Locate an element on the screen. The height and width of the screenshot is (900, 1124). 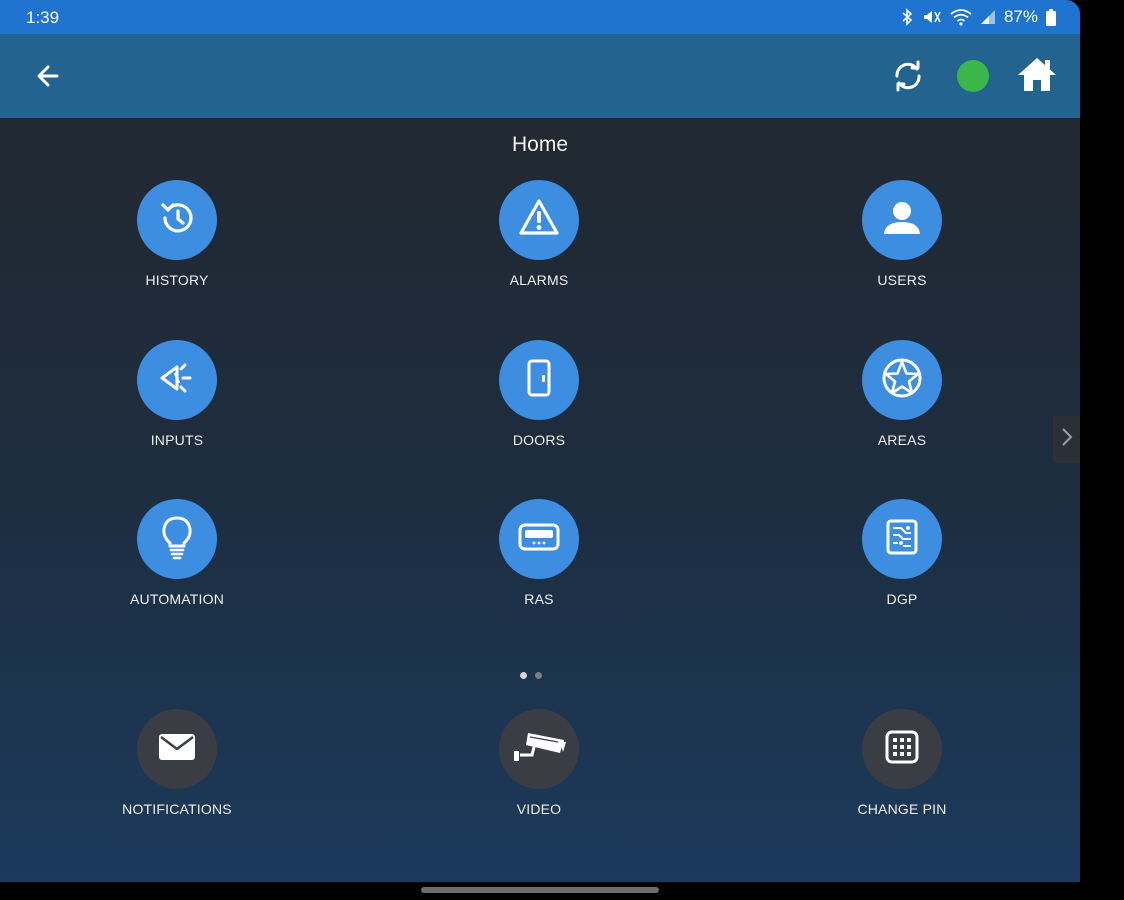
status-bar: 1:39 87% is located at coordinates (540, 17).